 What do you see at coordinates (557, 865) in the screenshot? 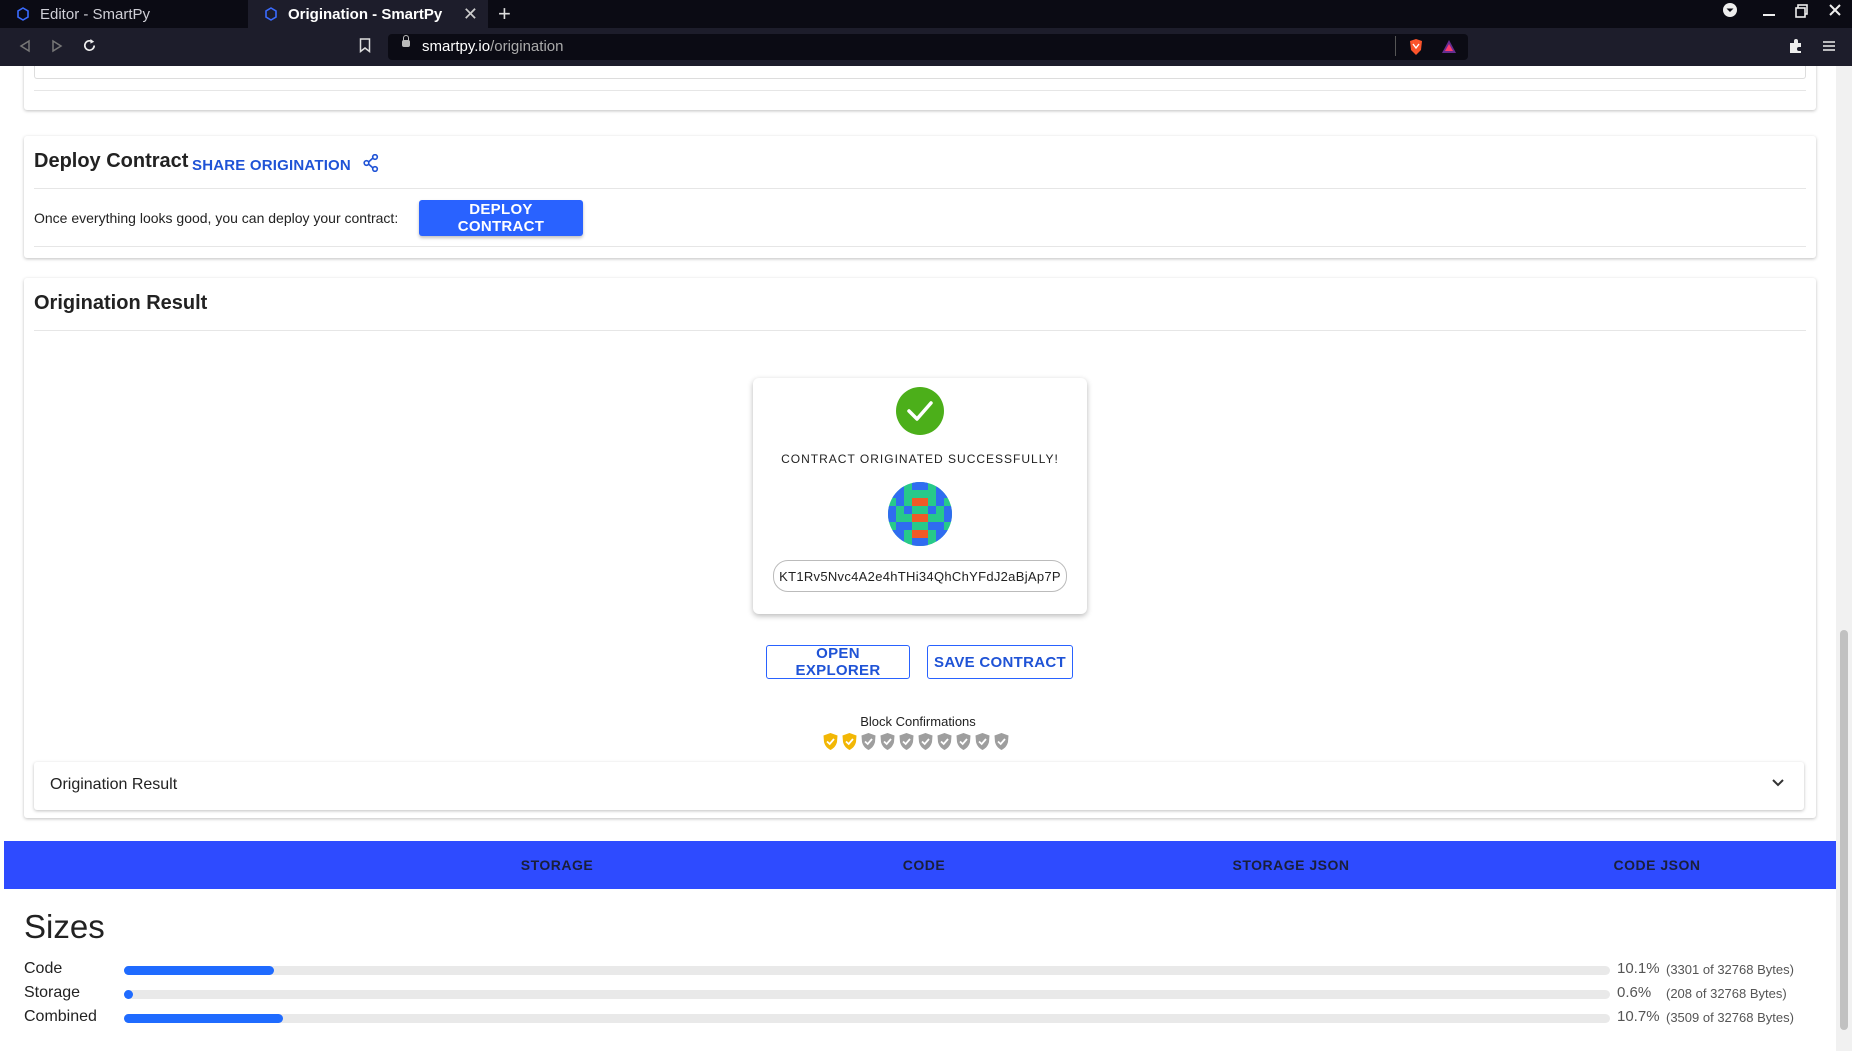
I see `tab-storage: STORAGE` at bounding box center [557, 865].